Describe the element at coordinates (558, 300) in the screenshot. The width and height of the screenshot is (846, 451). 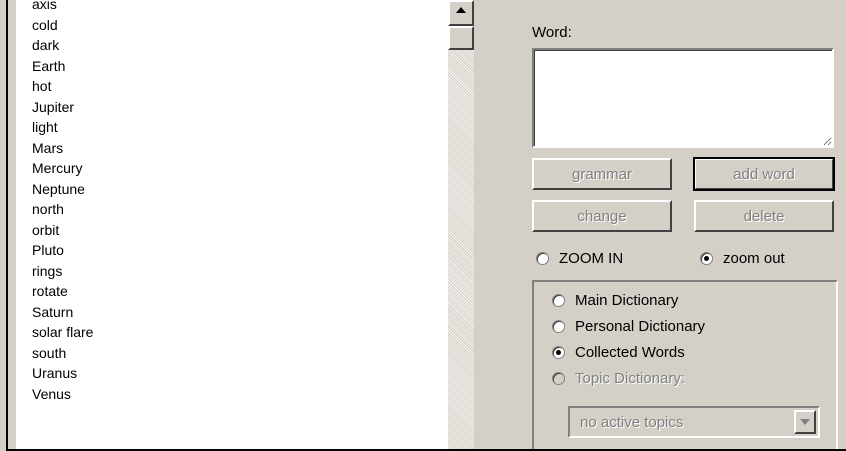
I see `main-dictionary-radio` at that location.